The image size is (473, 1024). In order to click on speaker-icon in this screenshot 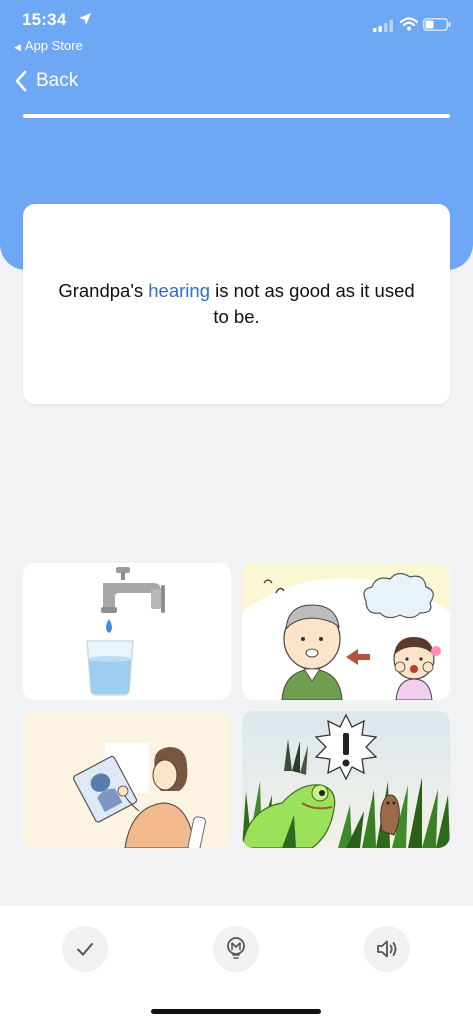, I will do `click(387, 949)`.